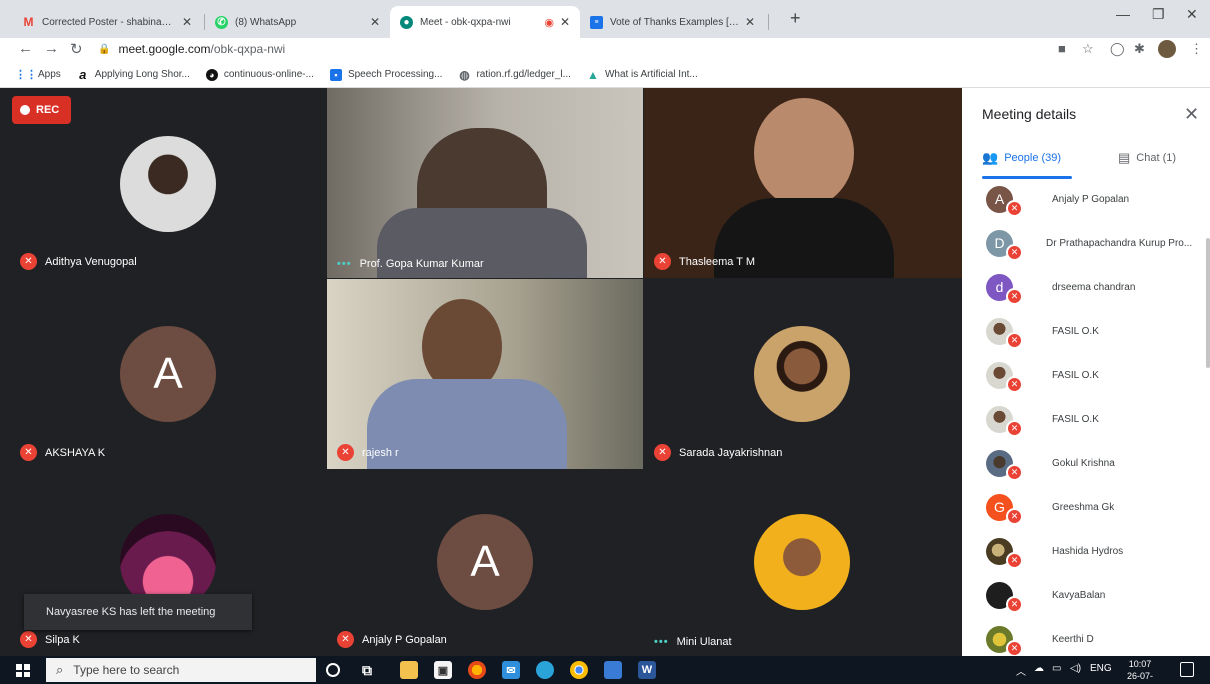 The height and width of the screenshot is (684, 1210). Describe the element at coordinates (62, 639) in the screenshot. I see `participant-name: Silpa K` at that location.